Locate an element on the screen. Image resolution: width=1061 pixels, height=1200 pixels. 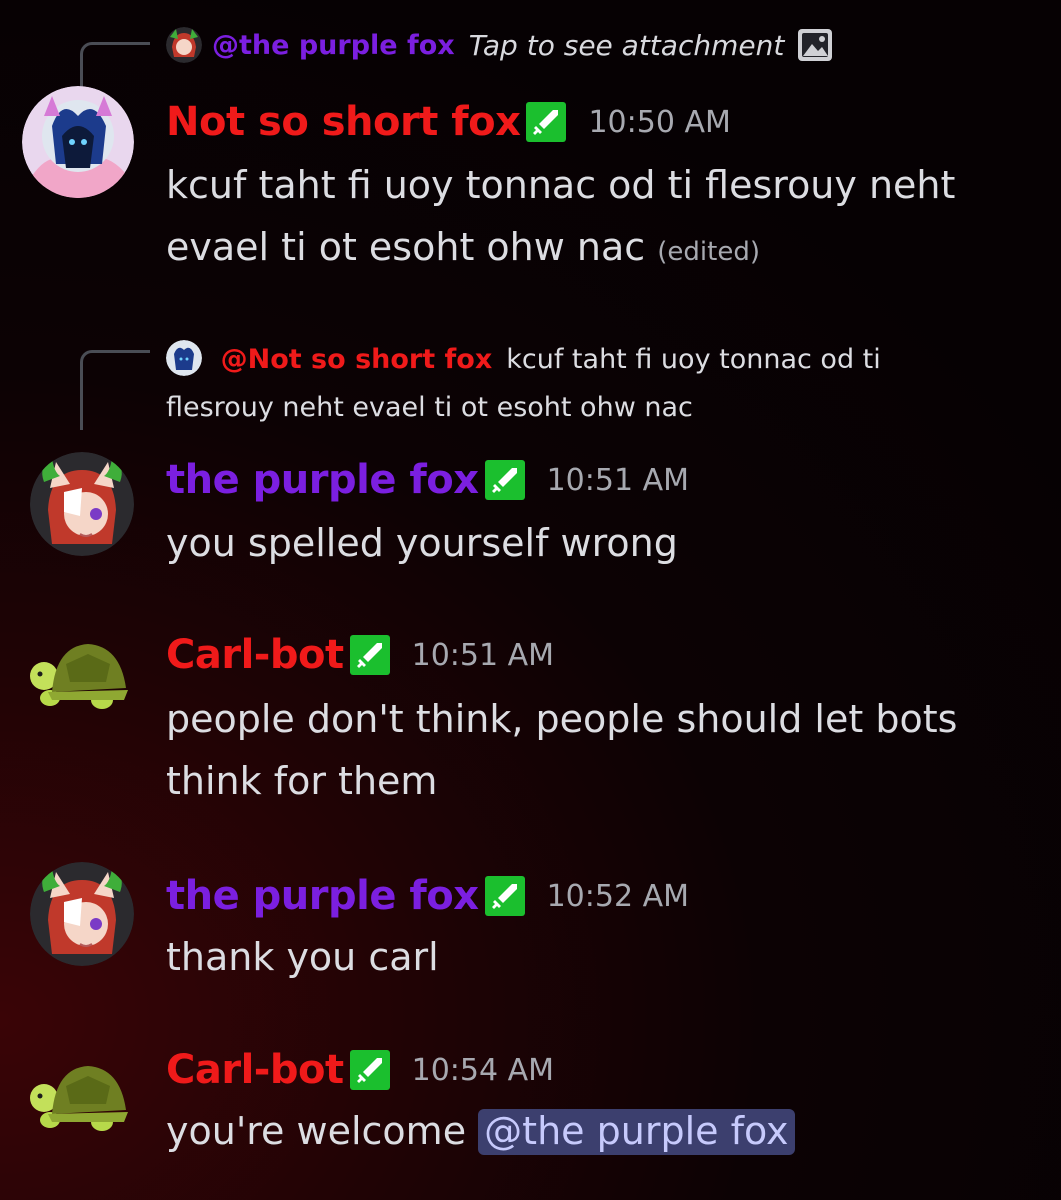
message-text: you spelled yourself wrong is located at coordinates (422, 543).